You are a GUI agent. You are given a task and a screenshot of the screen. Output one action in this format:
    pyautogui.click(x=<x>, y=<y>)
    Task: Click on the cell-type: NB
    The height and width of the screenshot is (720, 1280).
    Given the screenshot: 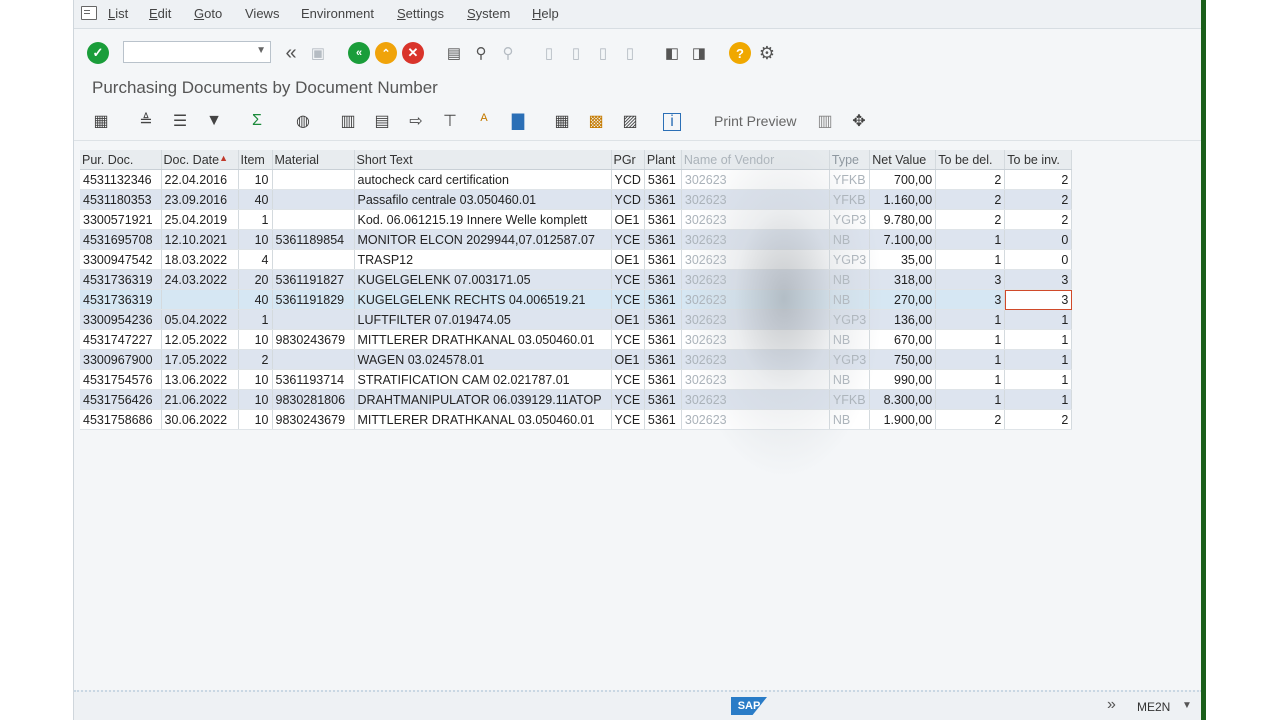 What is the action you would take?
    pyautogui.click(x=850, y=279)
    